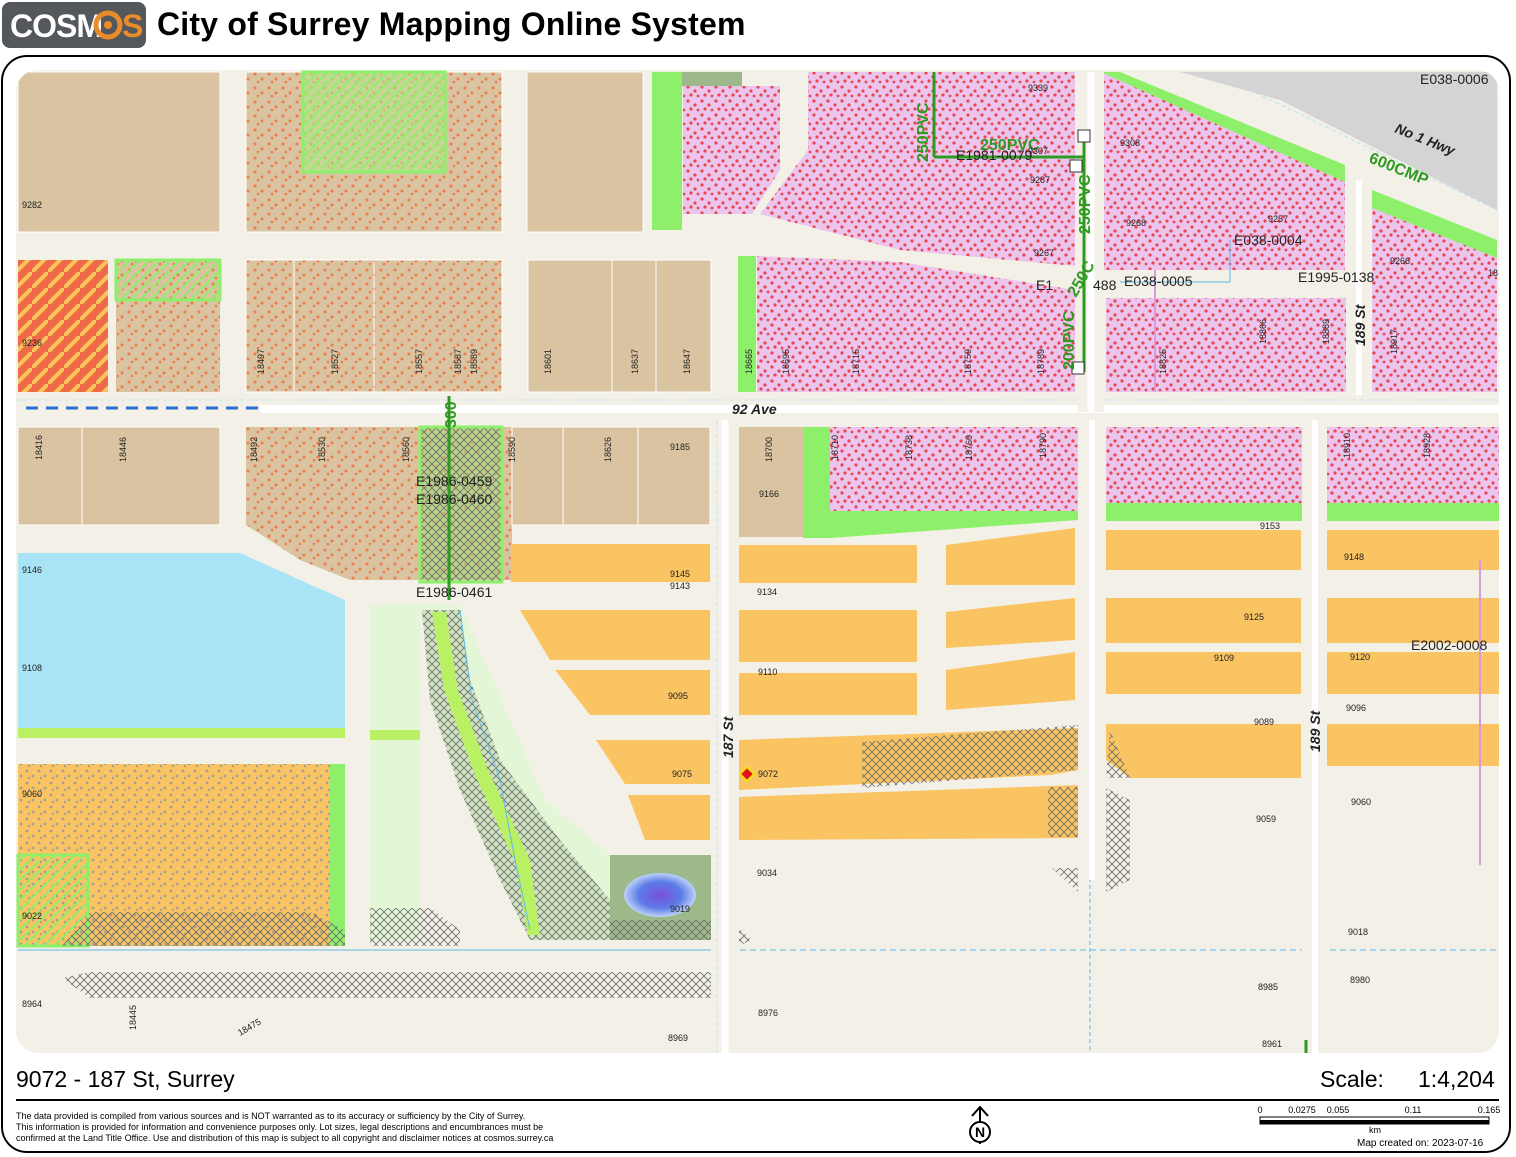  I want to click on address-label: 9134, so click(767, 592).